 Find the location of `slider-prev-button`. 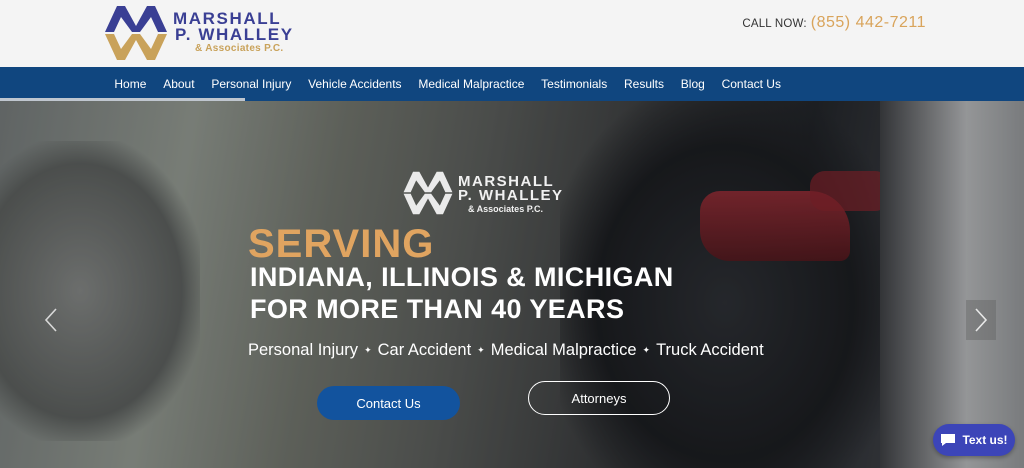

slider-prev-button is located at coordinates (51, 320).